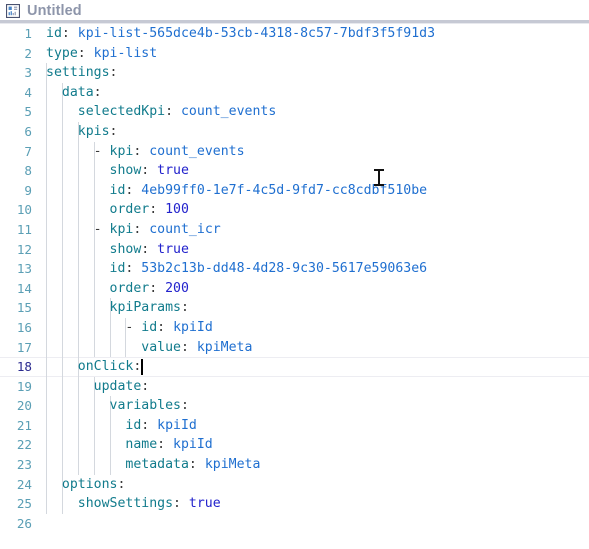 The image size is (589, 549). What do you see at coordinates (121, 112) in the screenshot?
I see `token-key: selectedKpi` at bounding box center [121, 112].